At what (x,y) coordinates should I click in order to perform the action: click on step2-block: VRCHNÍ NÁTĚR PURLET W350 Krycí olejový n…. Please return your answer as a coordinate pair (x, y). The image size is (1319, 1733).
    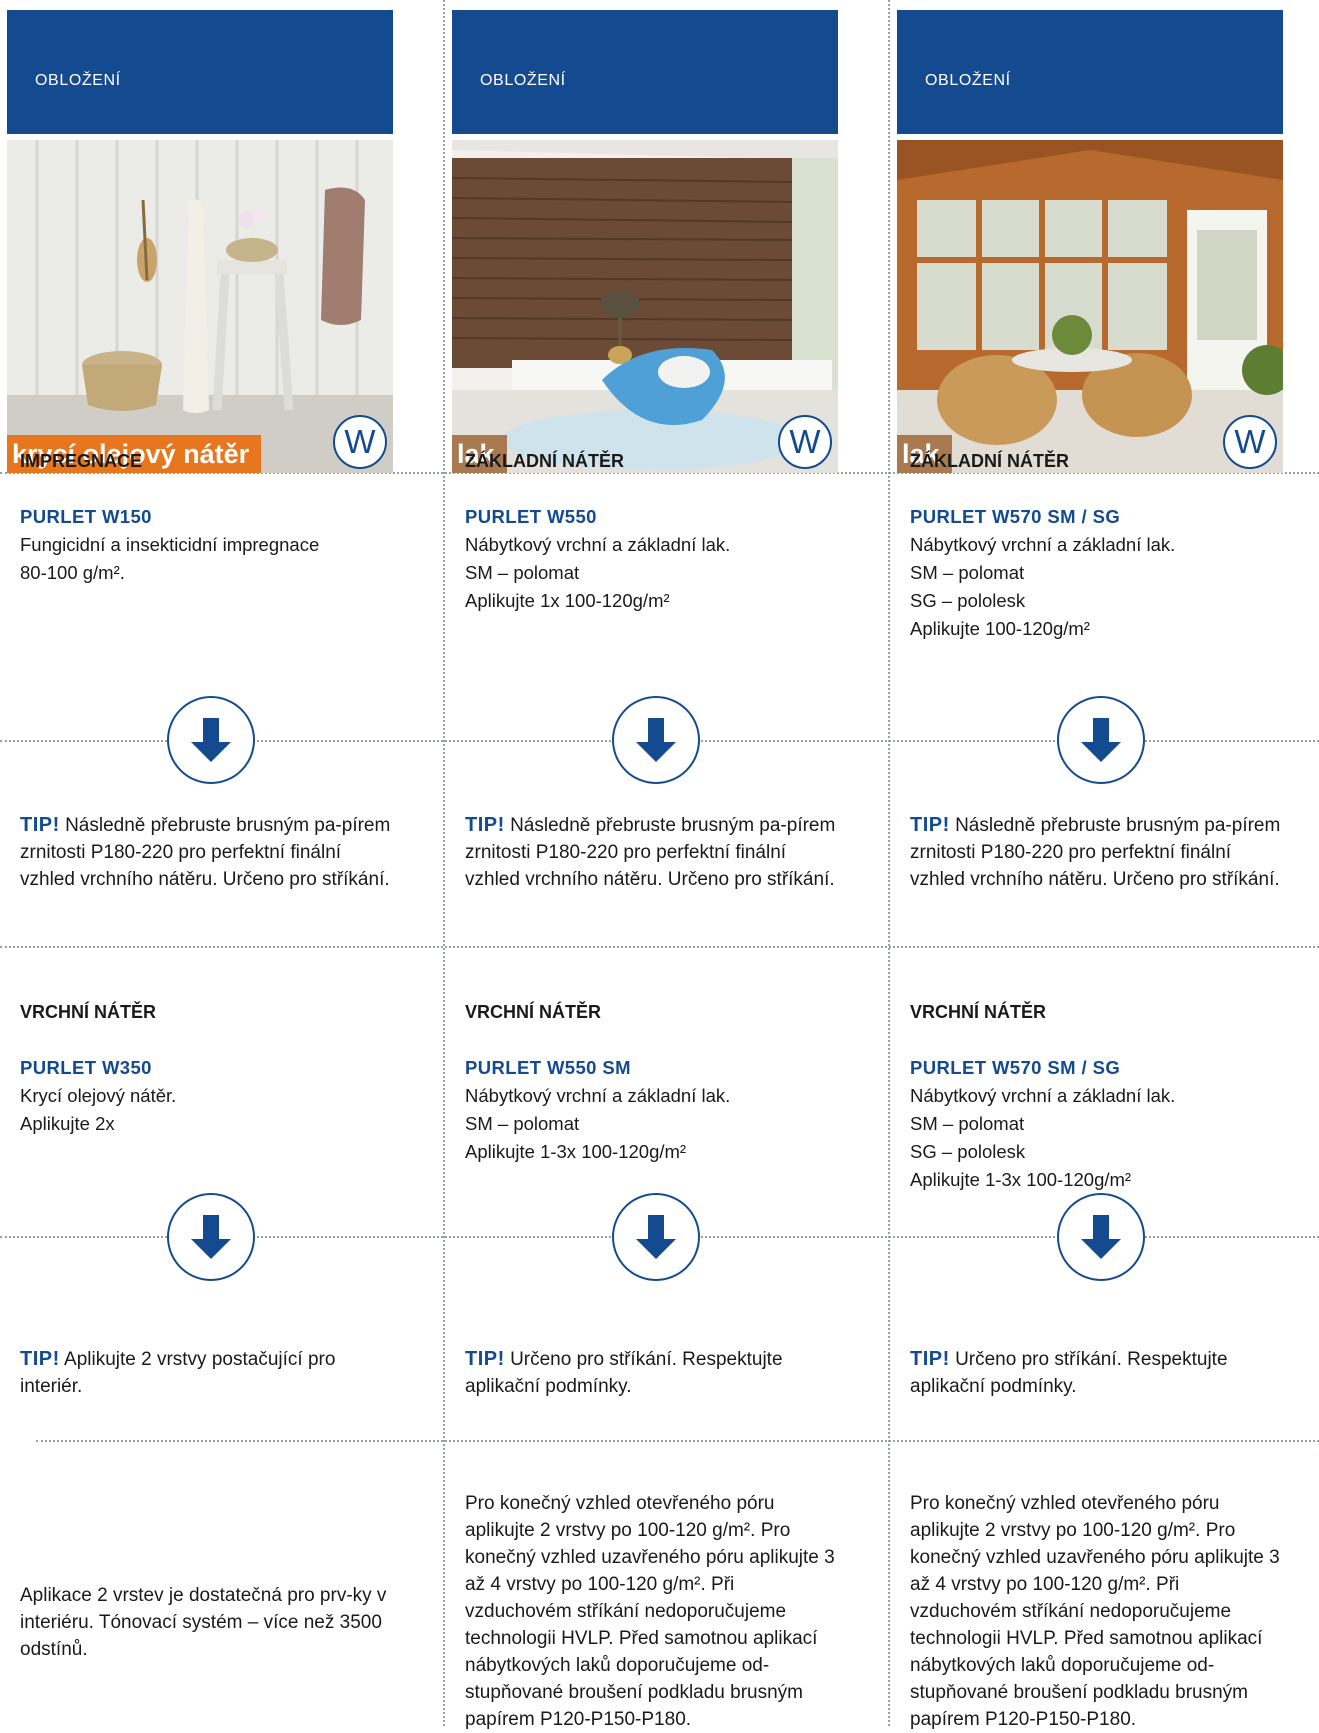
    Looking at the image, I should click on (205, 1068).